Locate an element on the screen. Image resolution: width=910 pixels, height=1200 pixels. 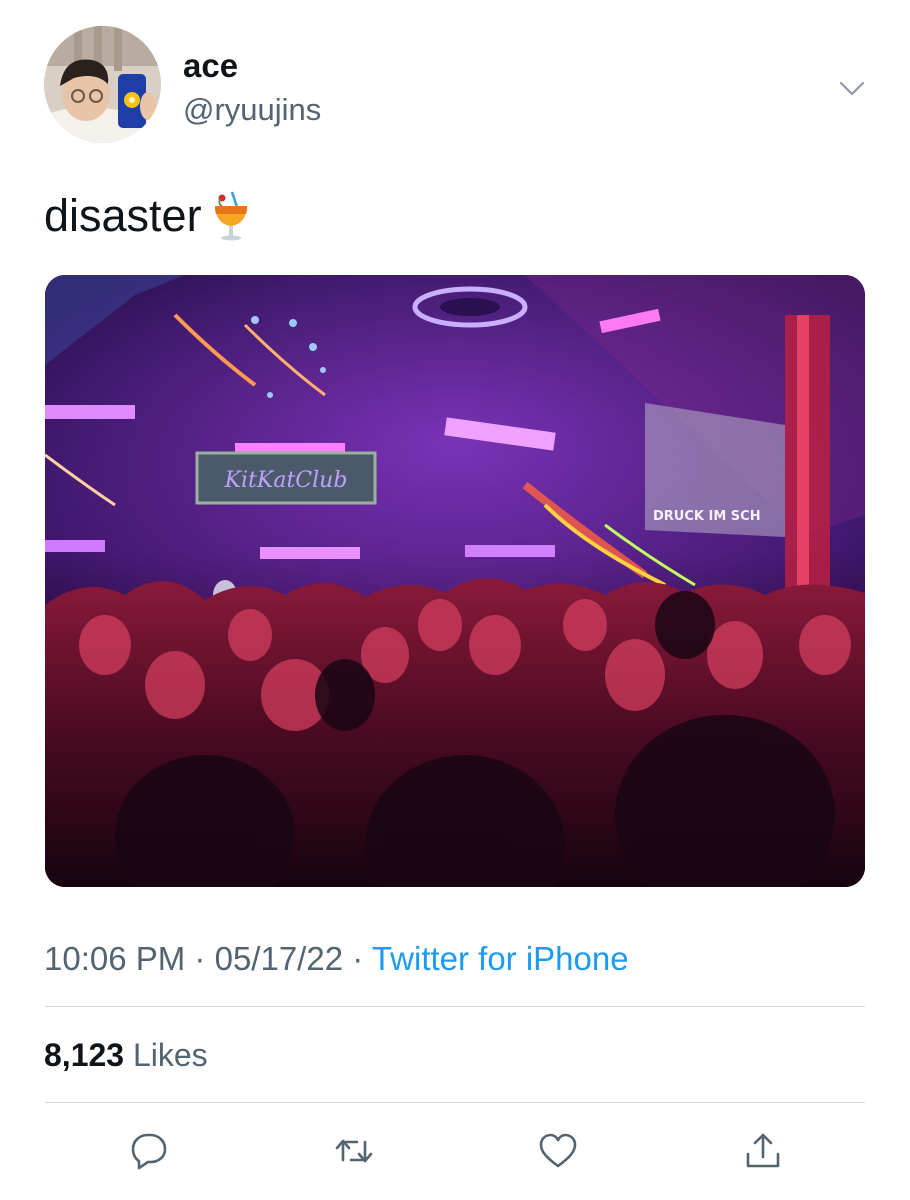
retweet-button is located at coordinates (354, 1151).